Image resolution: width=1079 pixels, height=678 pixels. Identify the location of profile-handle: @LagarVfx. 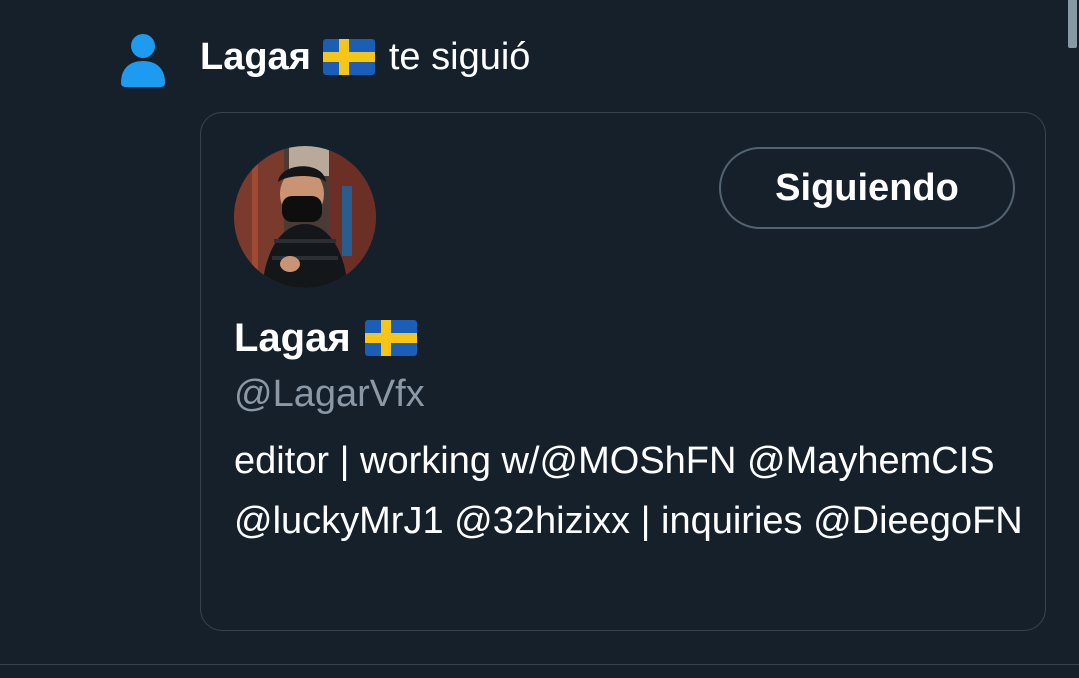
(329, 394).